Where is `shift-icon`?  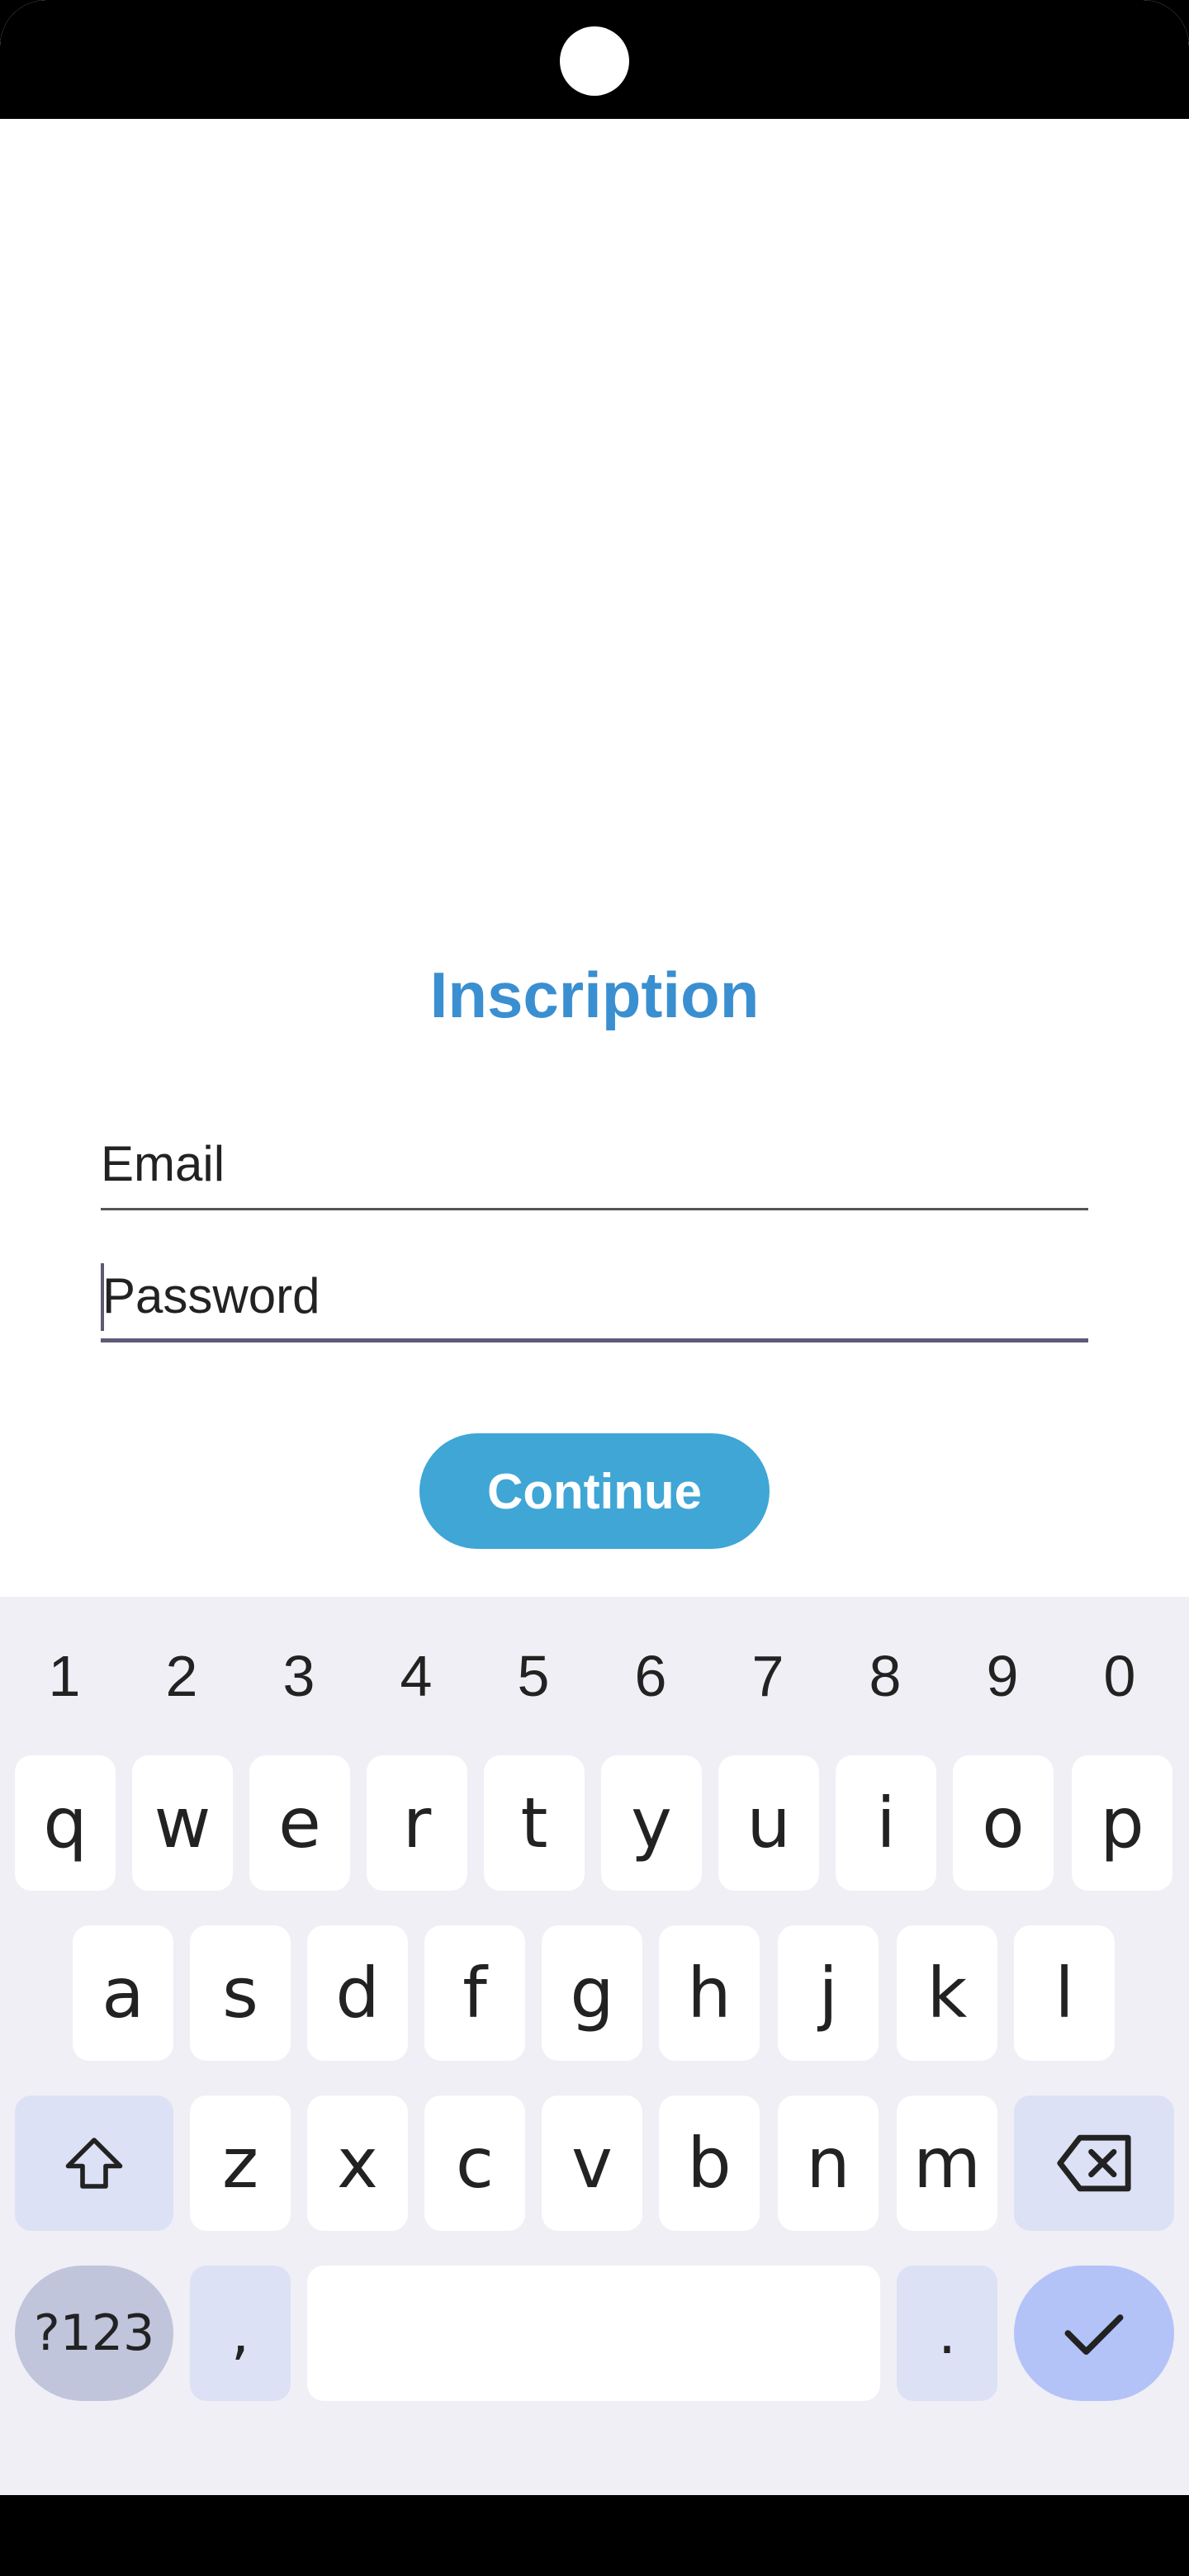
shift-icon is located at coordinates (94, 2163).